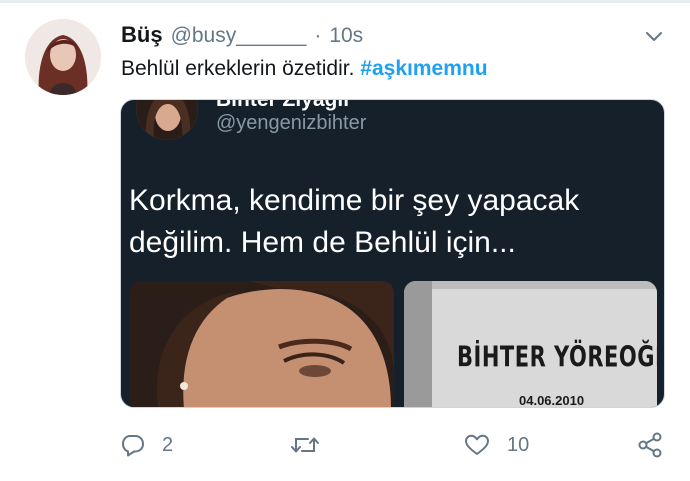 This screenshot has height=481, width=690. I want to click on avatar, so click(63, 57).